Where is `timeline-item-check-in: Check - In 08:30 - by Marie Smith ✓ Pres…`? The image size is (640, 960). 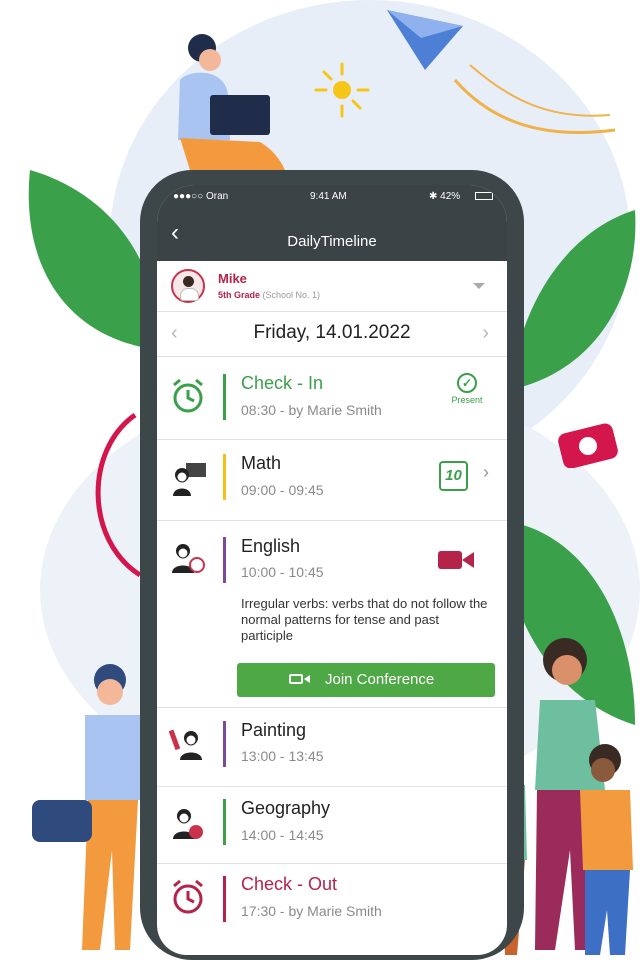
timeline-item-check-in: Check - In 08:30 - by Marie Smith ✓ Pres… is located at coordinates (332, 398).